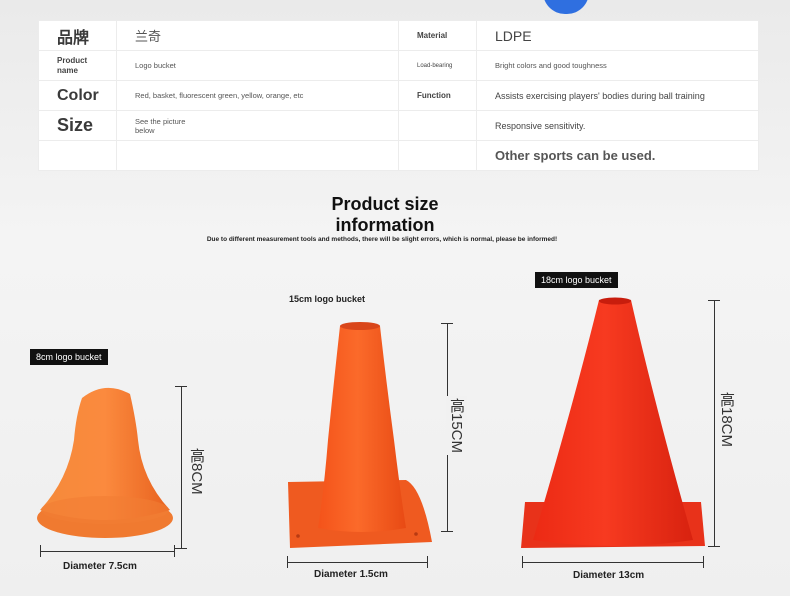 This screenshot has width=790, height=596. I want to click on spec-key-size: Size, so click(77, 125).